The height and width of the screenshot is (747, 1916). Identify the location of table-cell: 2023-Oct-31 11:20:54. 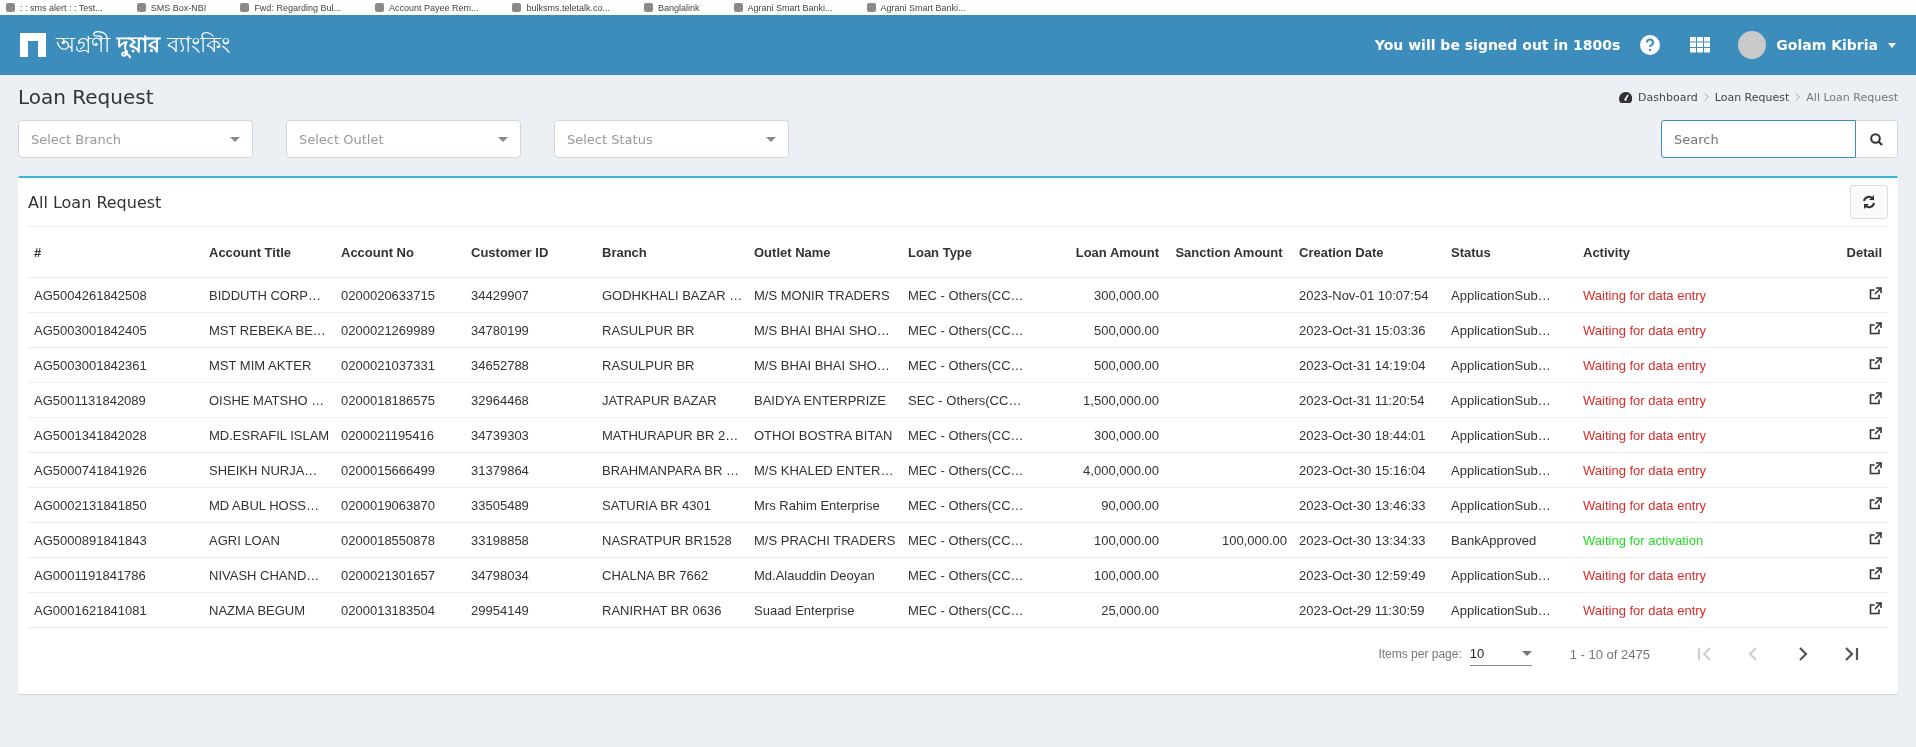
(1369, 400).